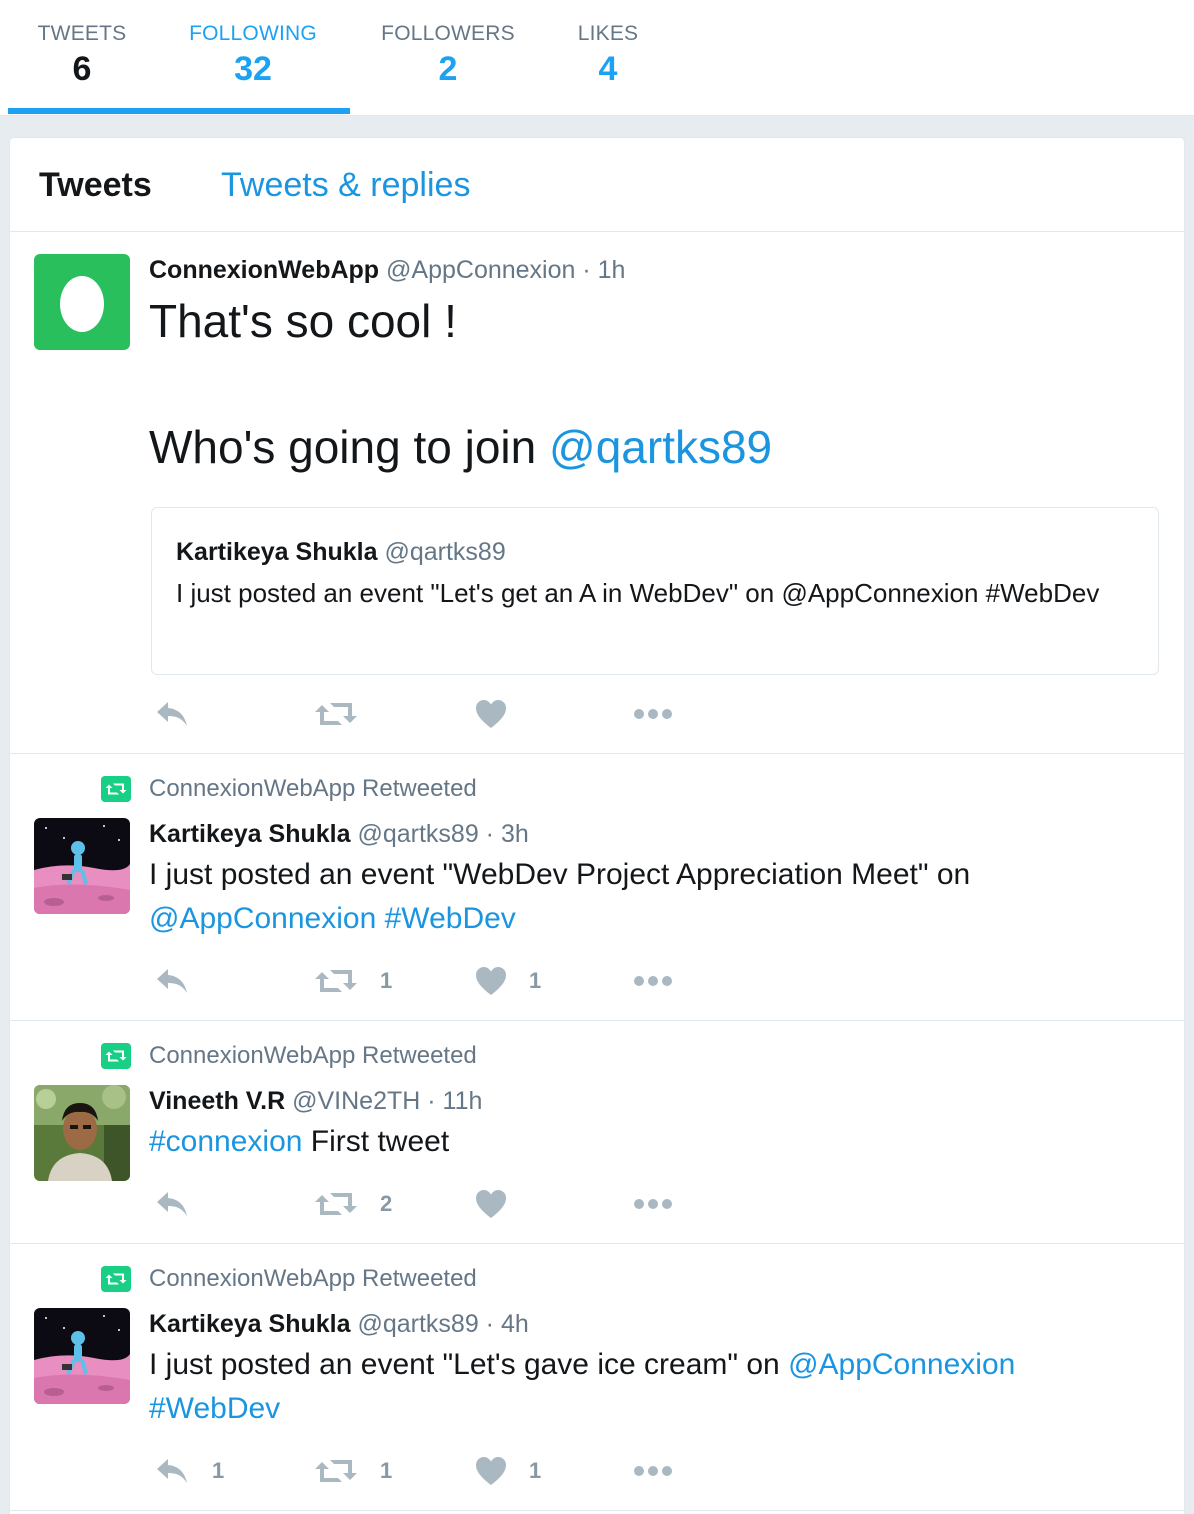 Image resolution: width=1194 pixels, height=1514 pixels. What do you see at coordinates (597, 185) in the screenshot?
I see `timeline-tabs: Tweets Tweets & replies` at bounding box center [597, 185].